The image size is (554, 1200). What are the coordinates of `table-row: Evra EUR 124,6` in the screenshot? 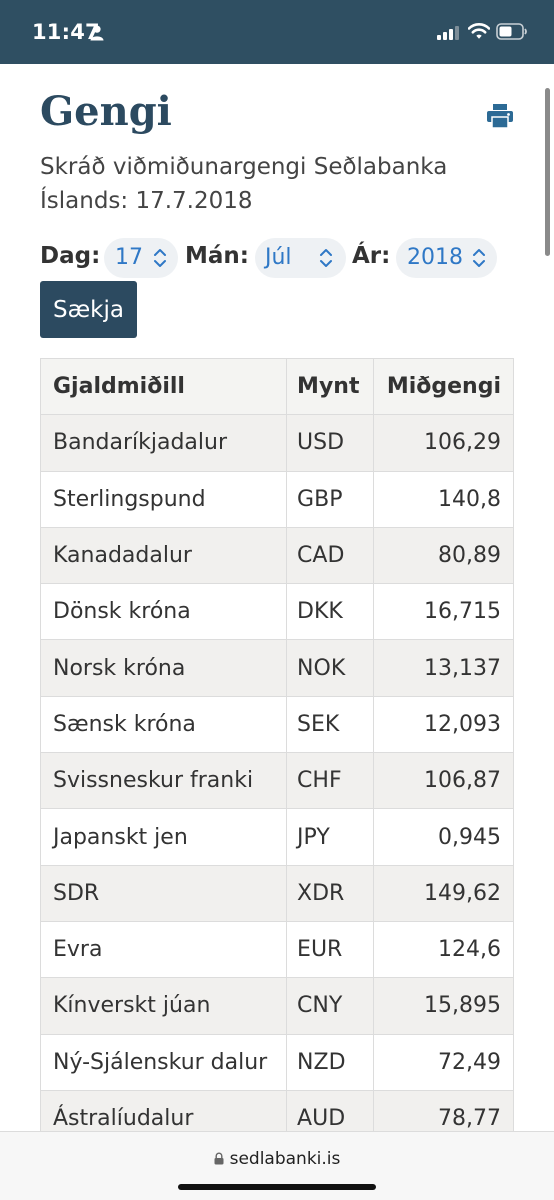 It's located at (276, 949).